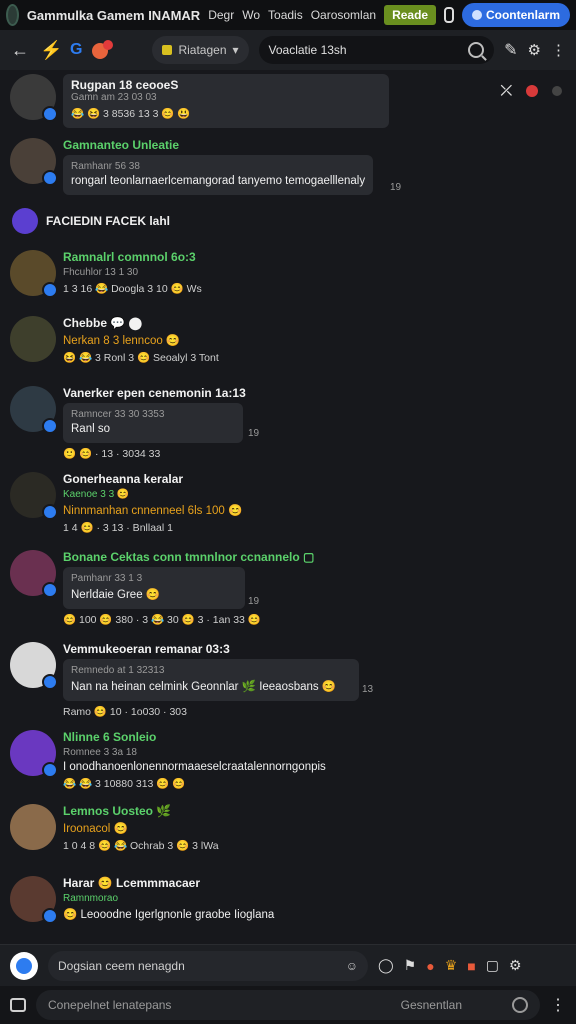  I want to click on message-input: Conepelnet lenatepans Gesnentlan, so click(288, 1005).